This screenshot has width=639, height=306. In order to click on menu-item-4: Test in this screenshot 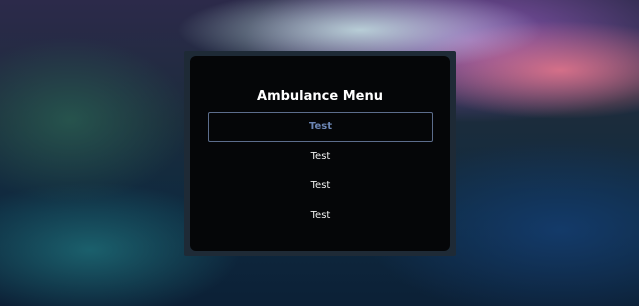, I will do `click(320, 216)`.